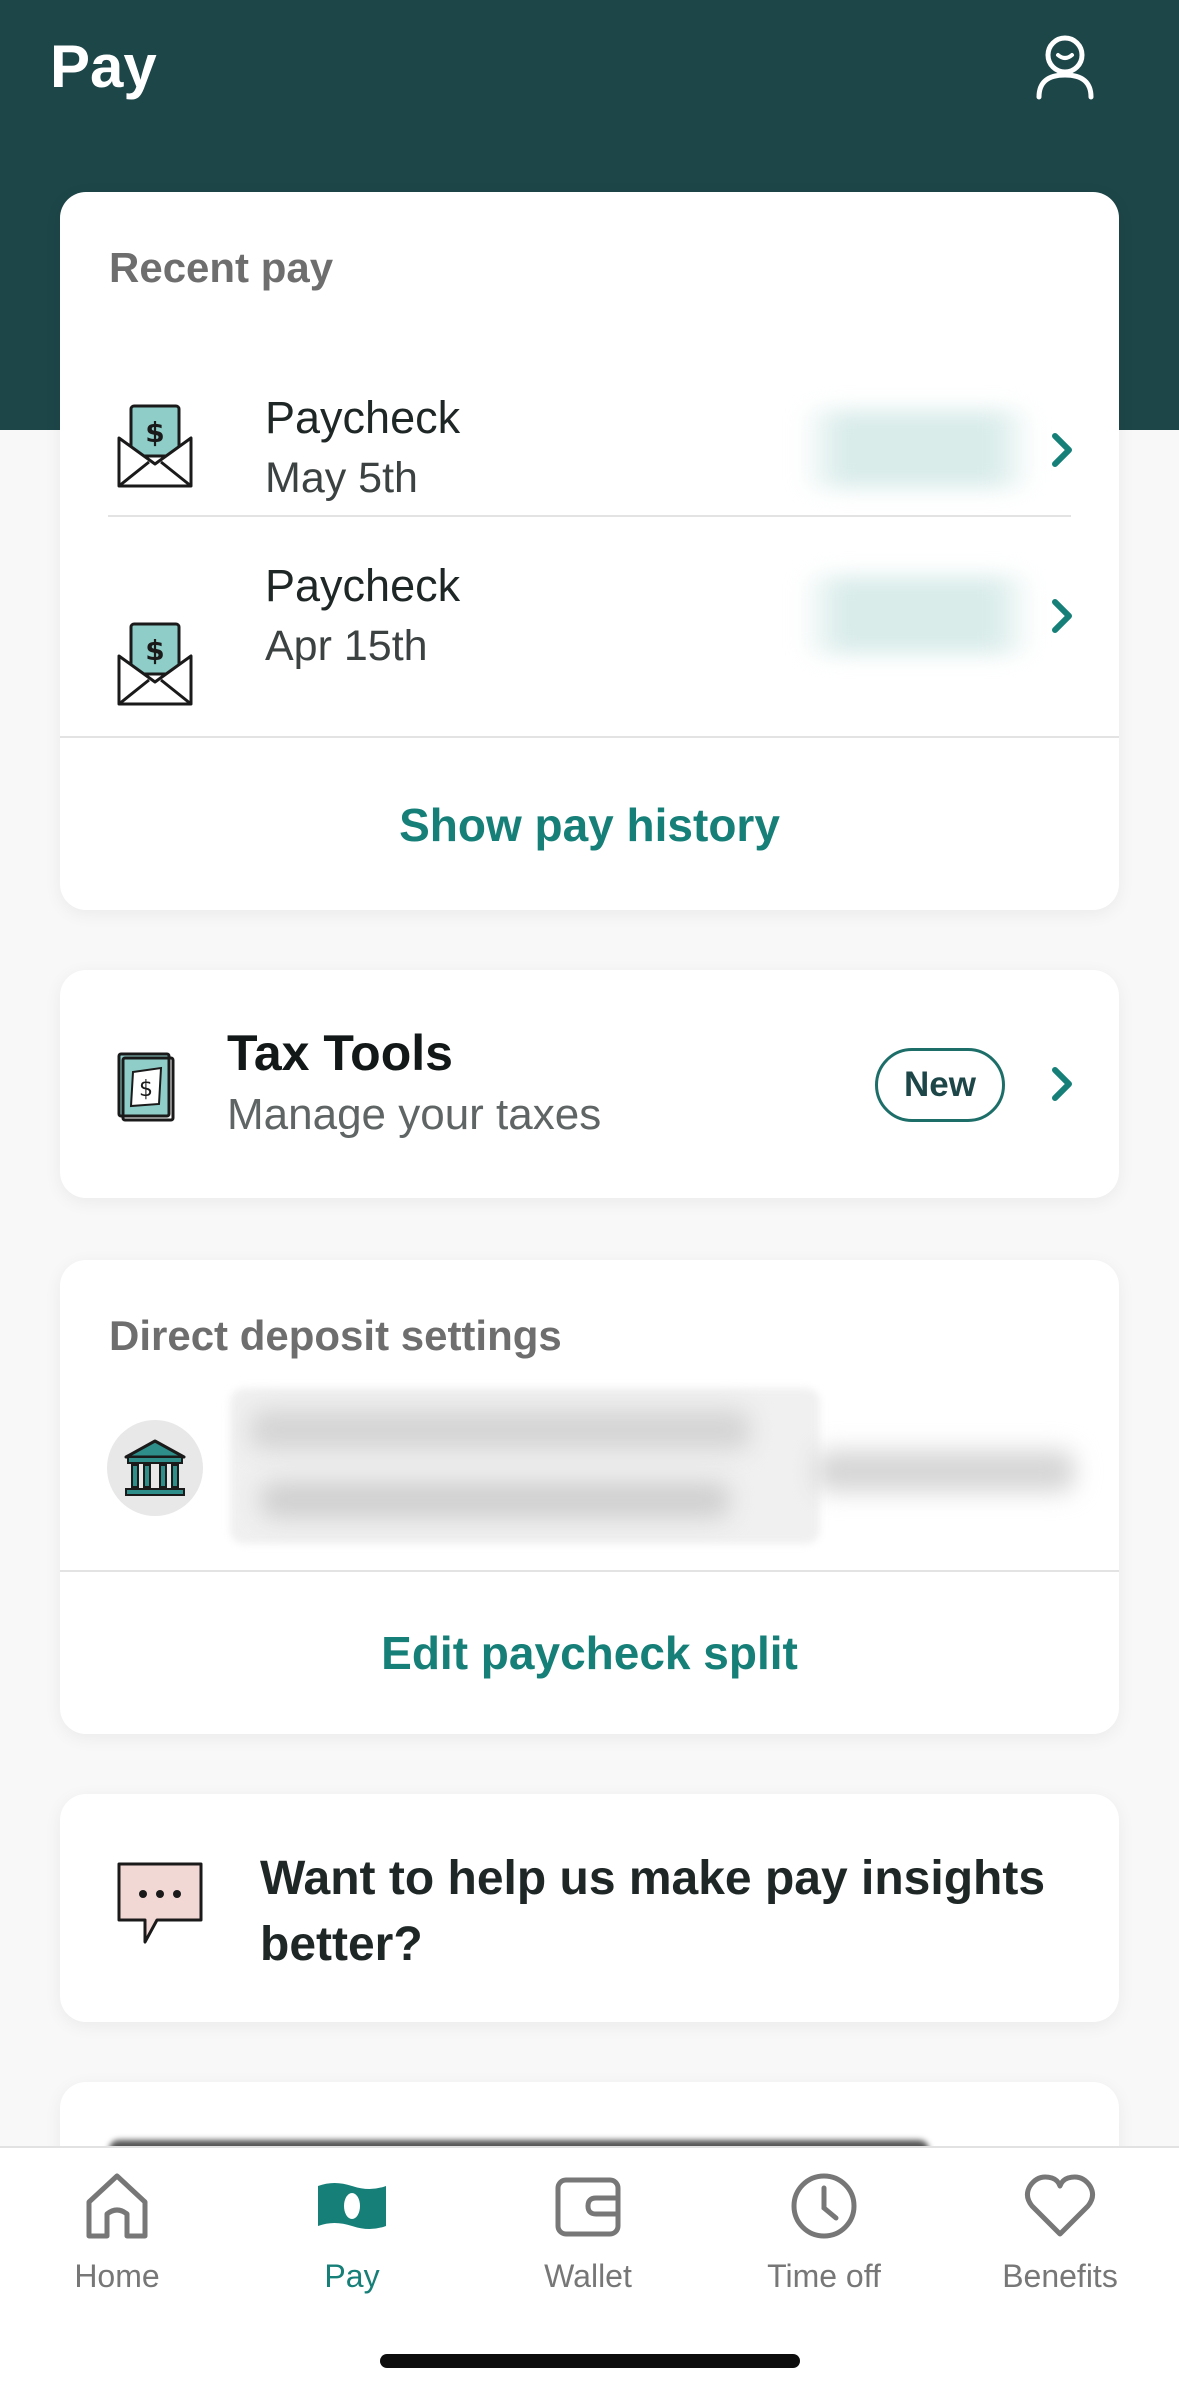  What do you see at coordinates (588, 2243) in the screenshot?
I see `tab-wallet: Wallet` at bounding box center [588, 2243].